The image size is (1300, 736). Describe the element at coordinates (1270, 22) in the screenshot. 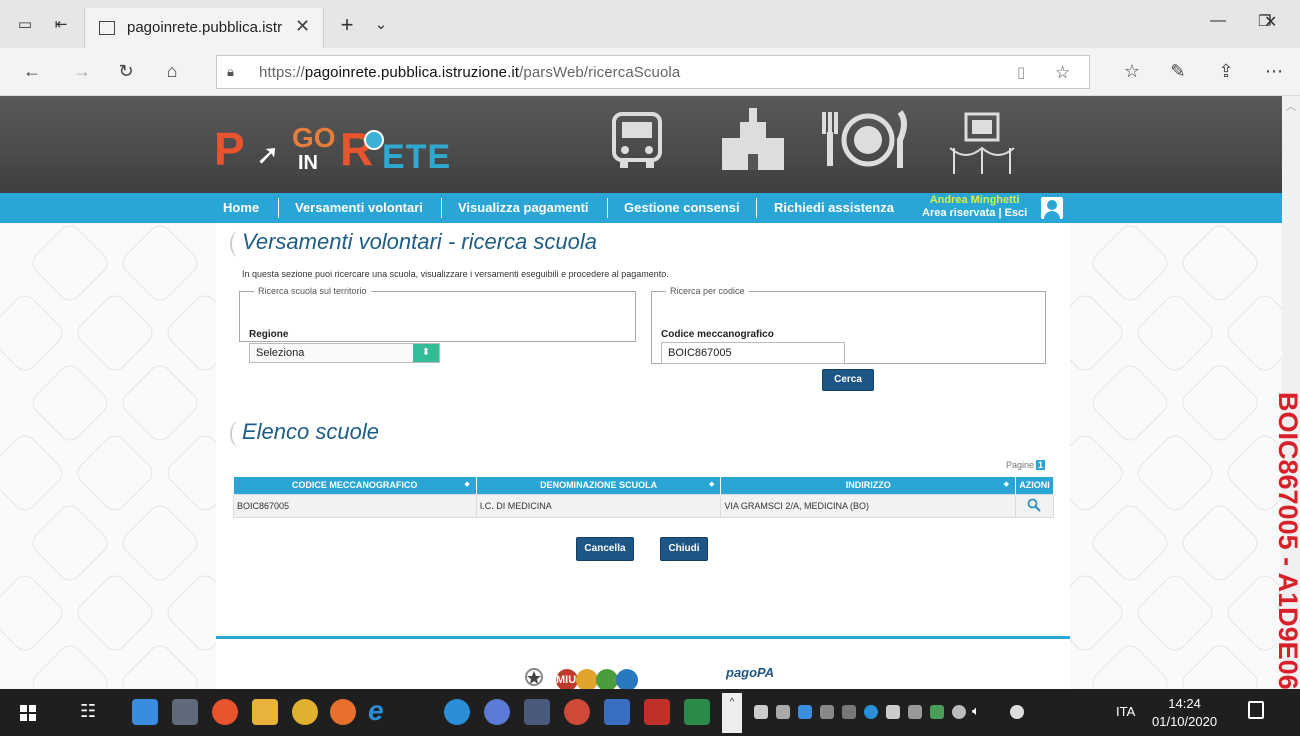

I see `close-window-icon: ✕` at that location.